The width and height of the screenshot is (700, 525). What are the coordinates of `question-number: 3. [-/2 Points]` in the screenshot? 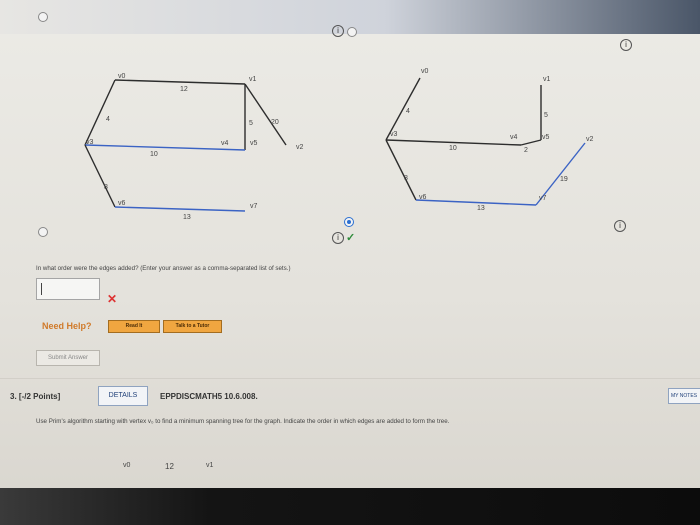 It's located at (35, 396).